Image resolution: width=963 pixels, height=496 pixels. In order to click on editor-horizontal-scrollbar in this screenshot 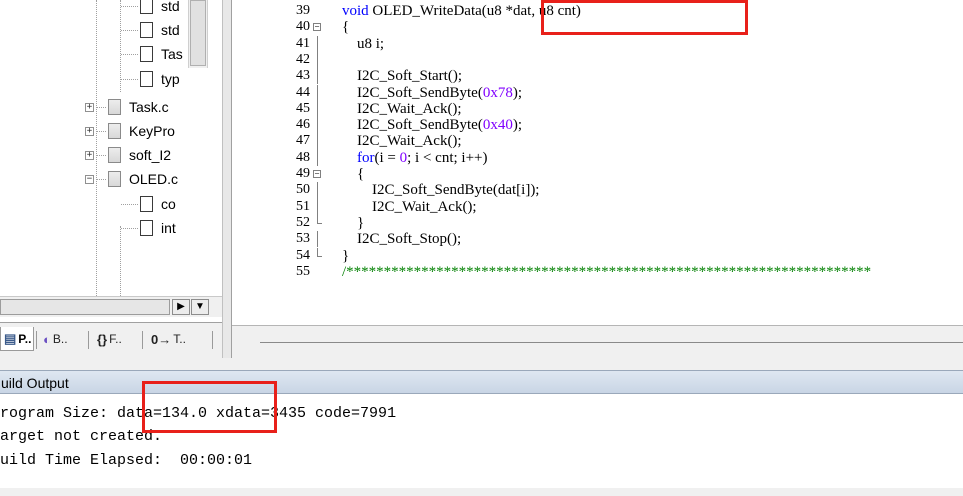, I will do `click(597, 341)`.